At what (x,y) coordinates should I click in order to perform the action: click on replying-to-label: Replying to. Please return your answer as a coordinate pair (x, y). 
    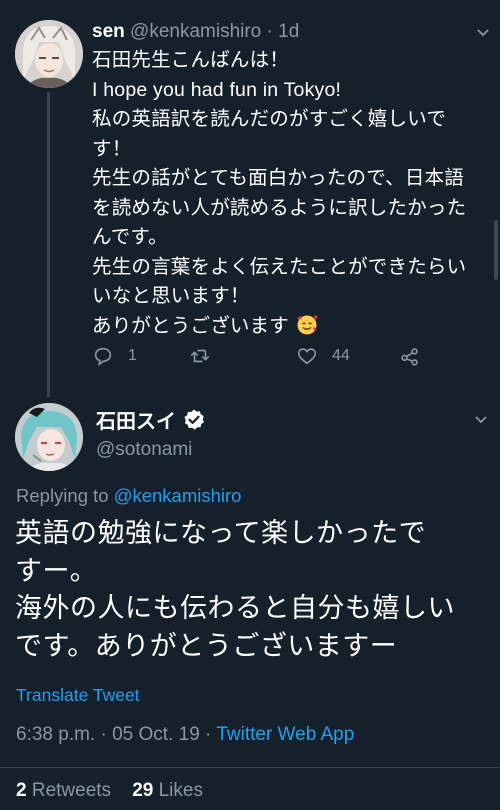
    Looking at the image, I should click on (65, 495).